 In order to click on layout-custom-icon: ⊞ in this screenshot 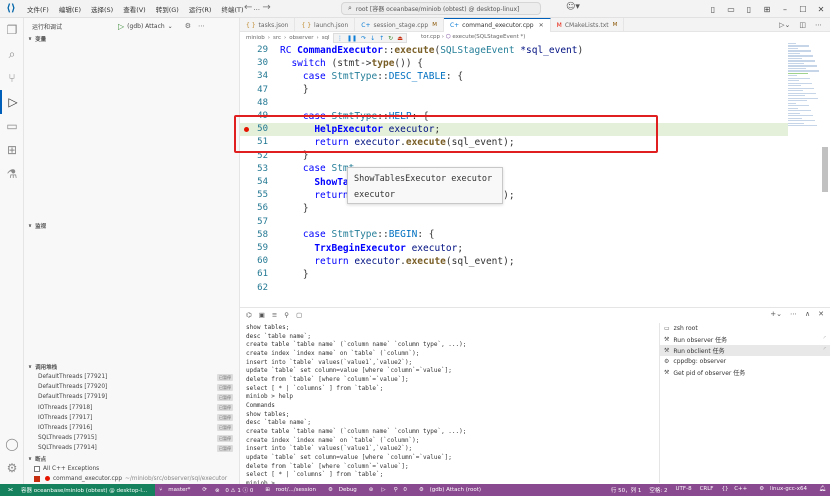, I will do `click(767, 9)`.